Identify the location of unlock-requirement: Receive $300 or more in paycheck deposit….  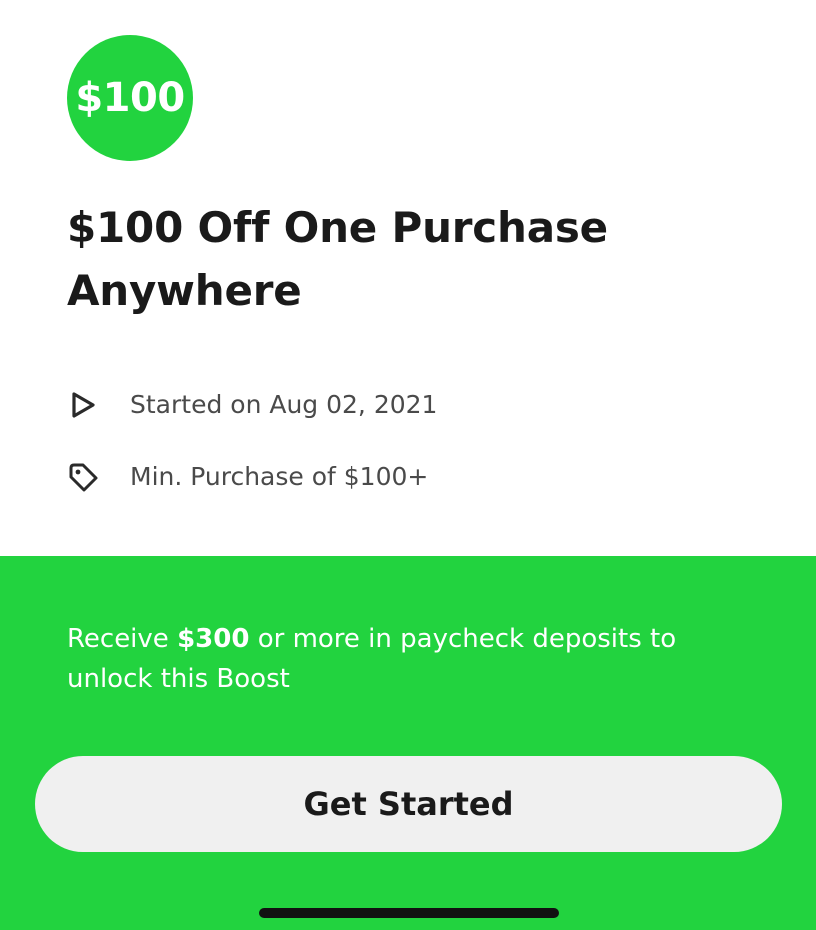
(407, 659).